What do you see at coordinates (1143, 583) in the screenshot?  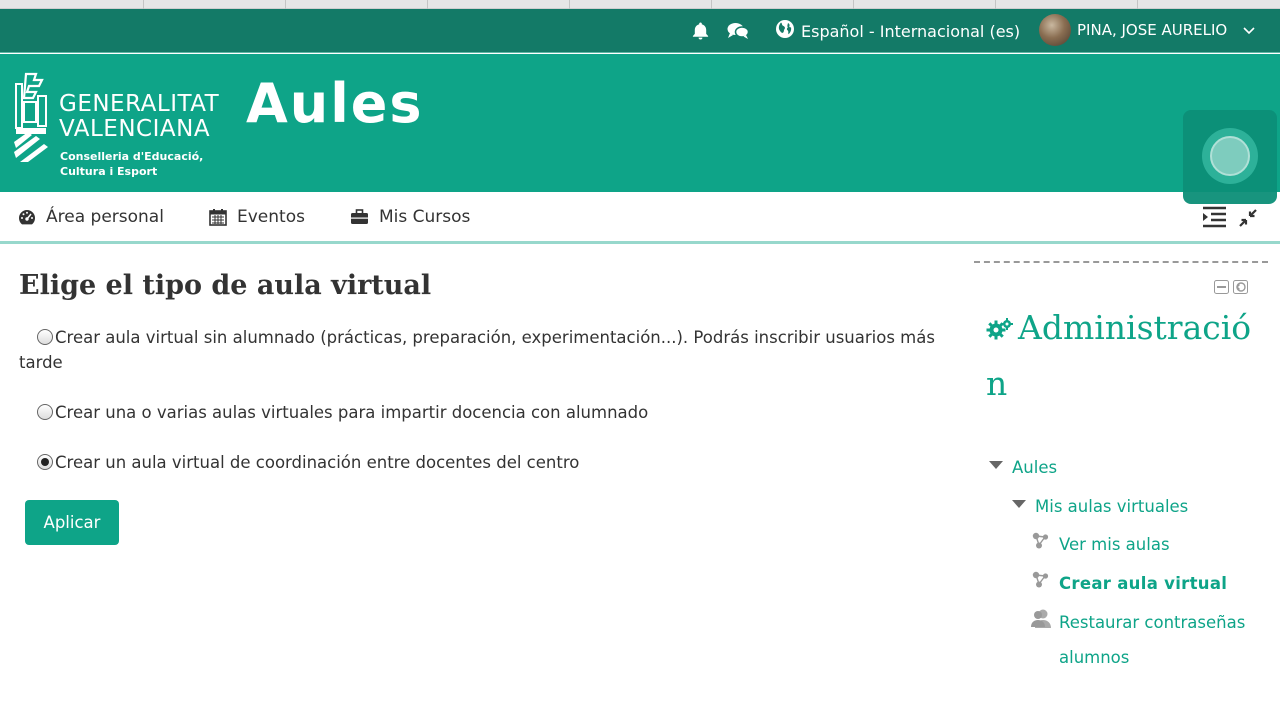 I see `tree-item-label: Crear aula virtual` at bounding box center [1143, 583].